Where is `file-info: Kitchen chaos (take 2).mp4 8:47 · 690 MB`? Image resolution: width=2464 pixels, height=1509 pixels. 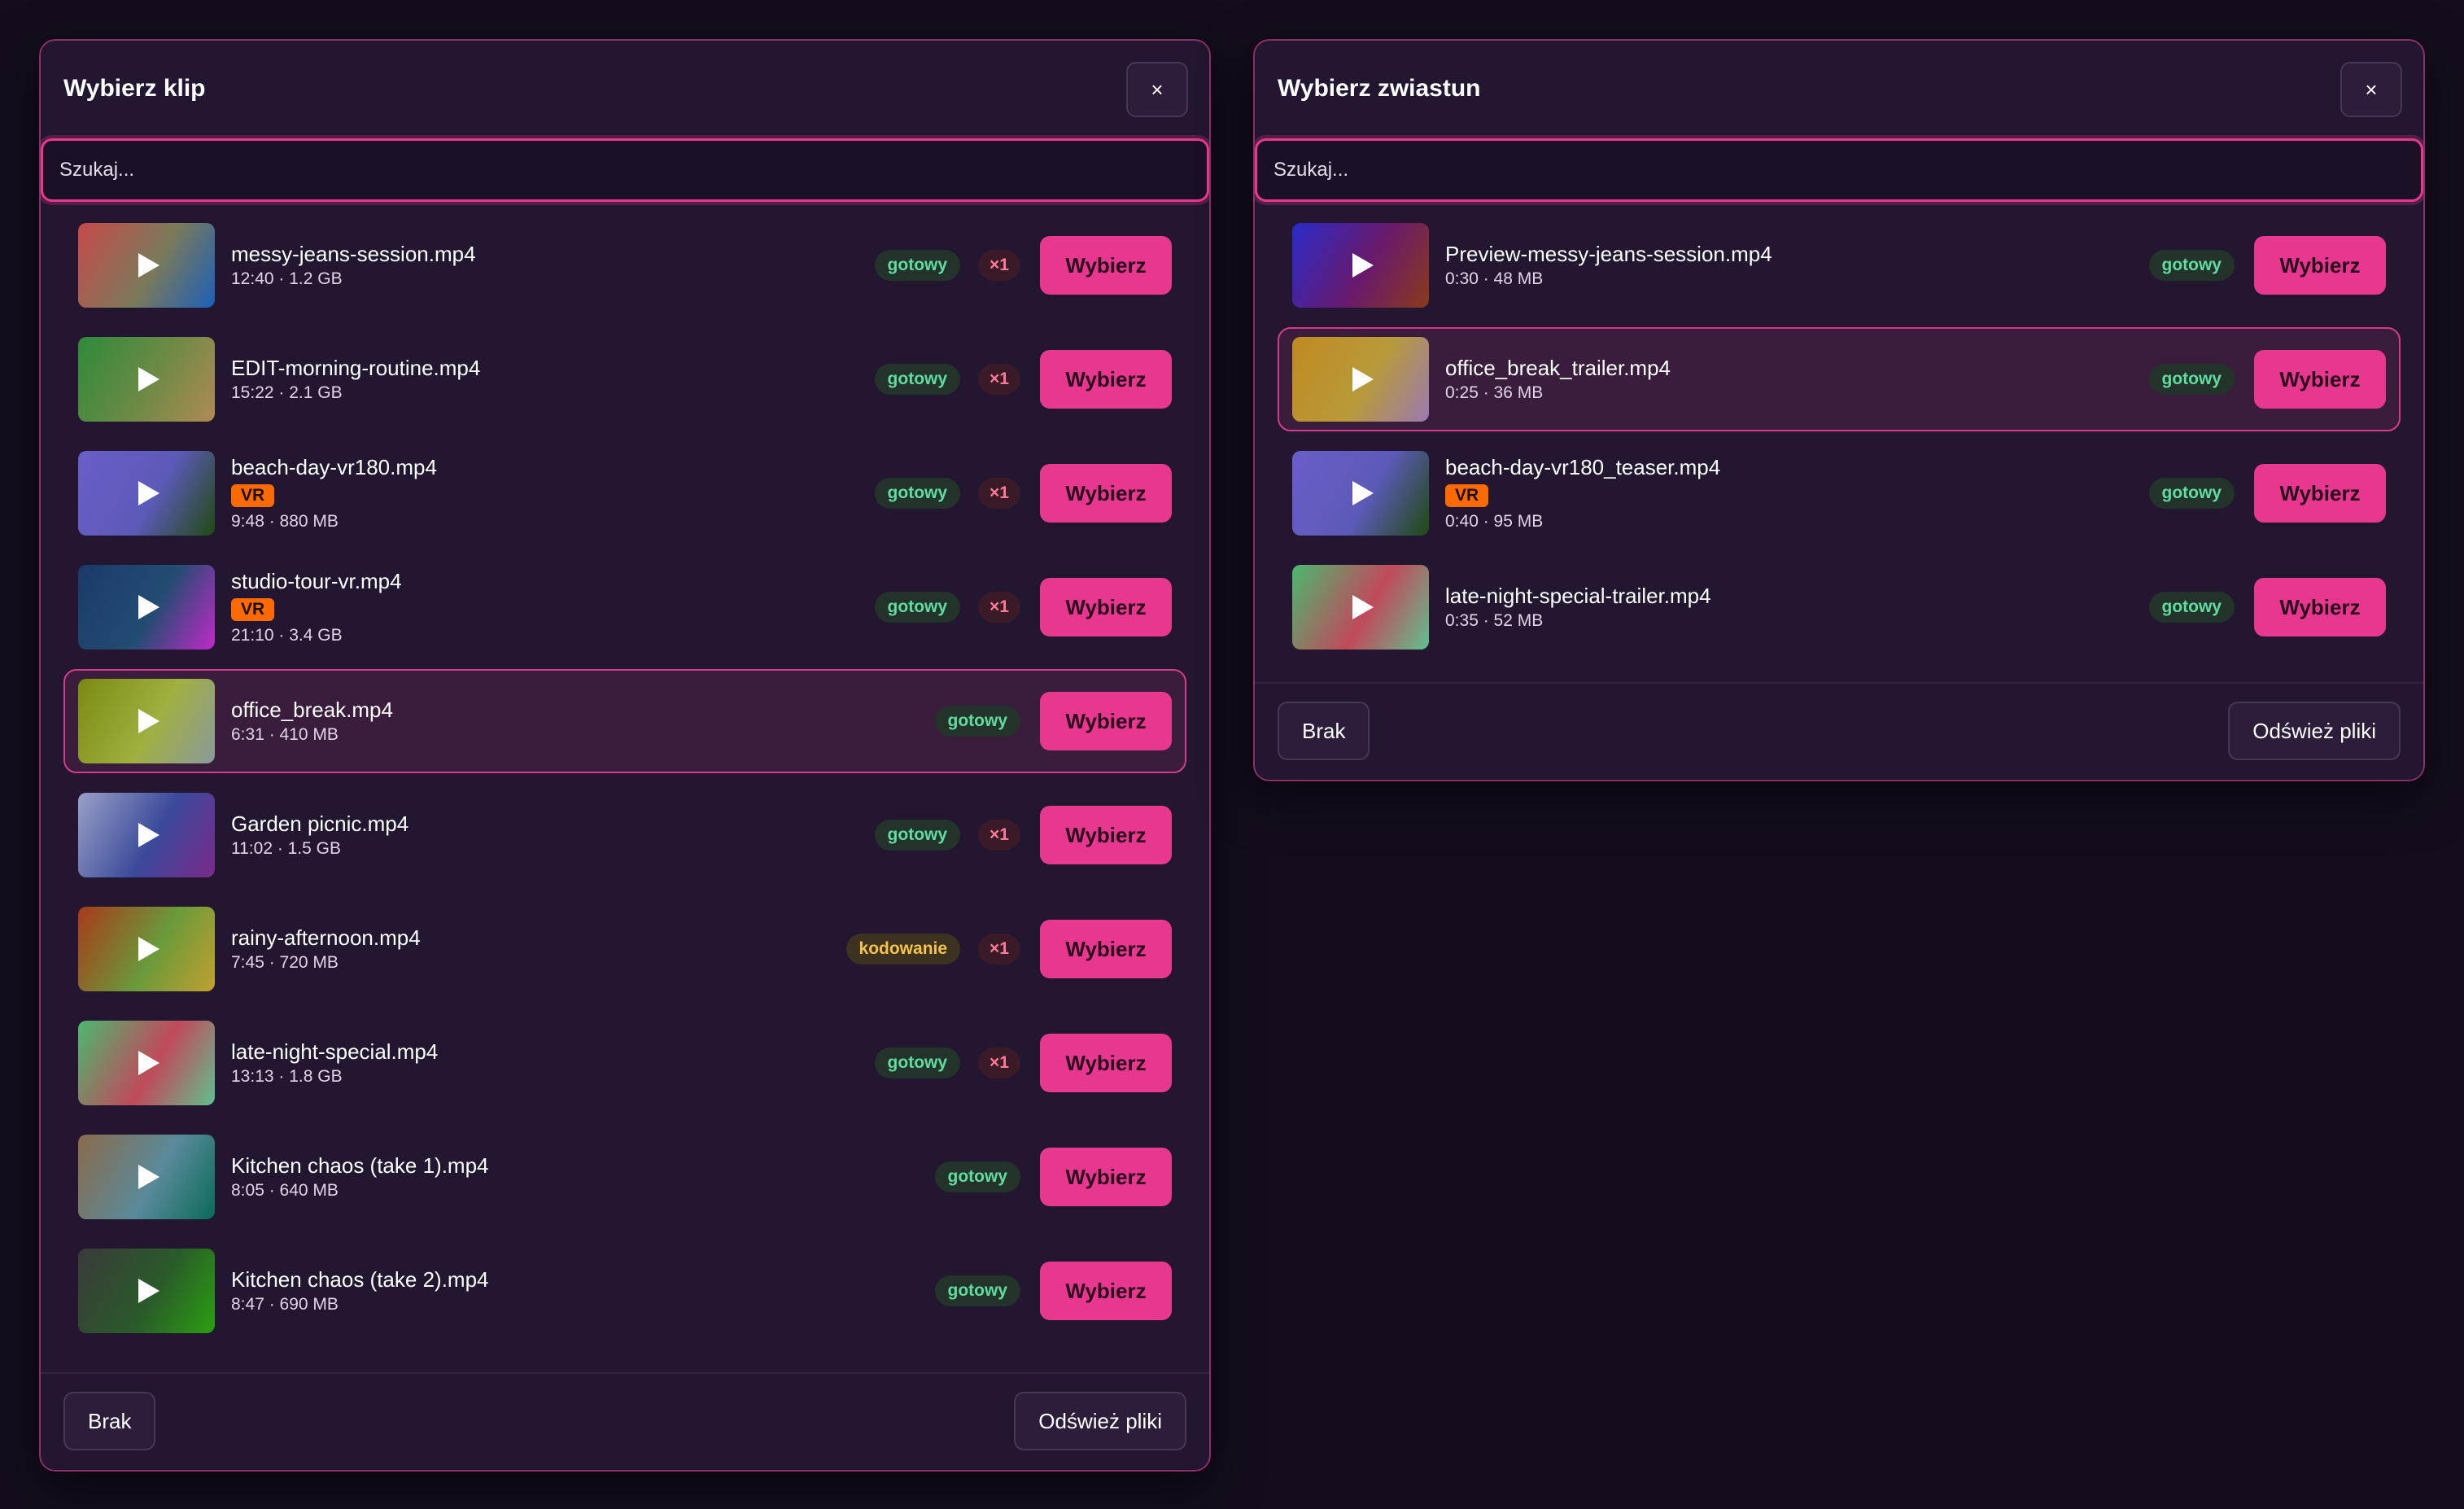
file-info: Kitchen chaos (take 2).mp4 8:47 · 690 MB is located at coordinates (583, 1290).